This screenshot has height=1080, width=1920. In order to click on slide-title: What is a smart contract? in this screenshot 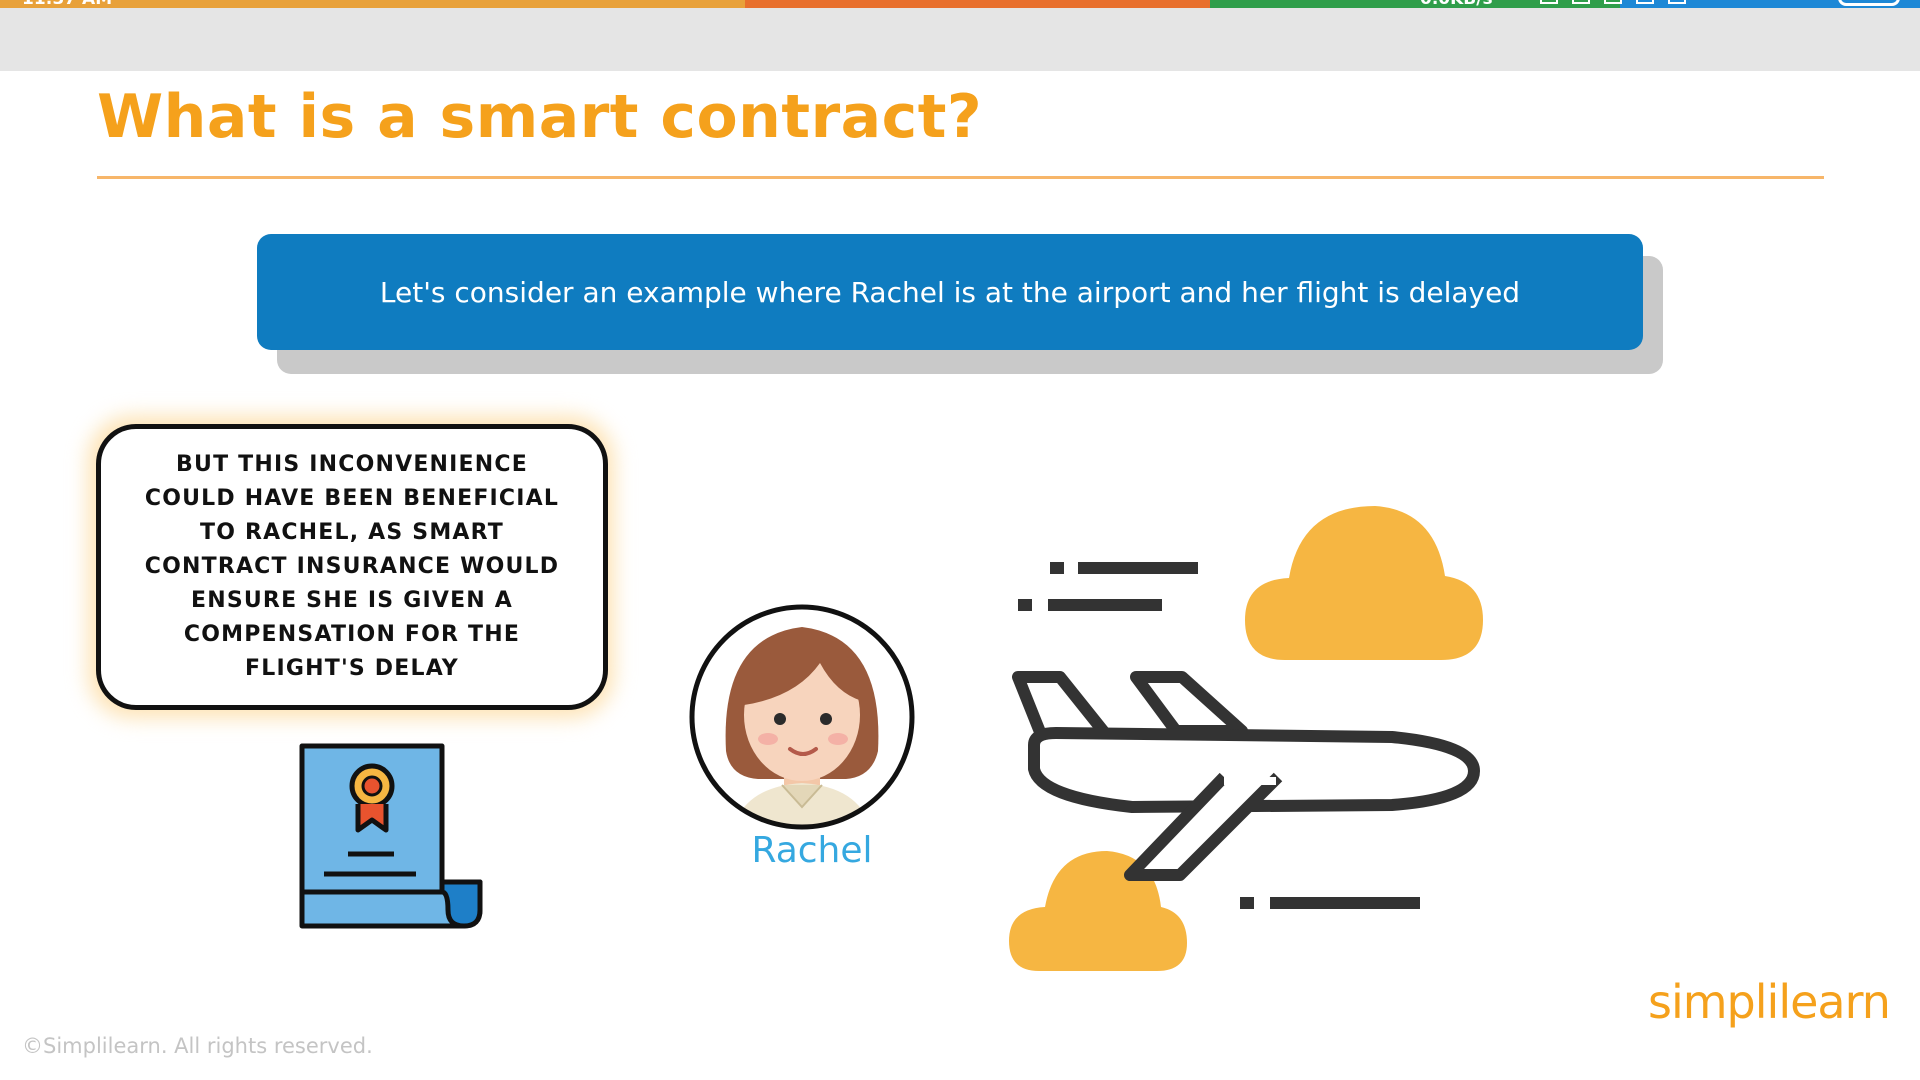, I will do `click(540, 117)`.